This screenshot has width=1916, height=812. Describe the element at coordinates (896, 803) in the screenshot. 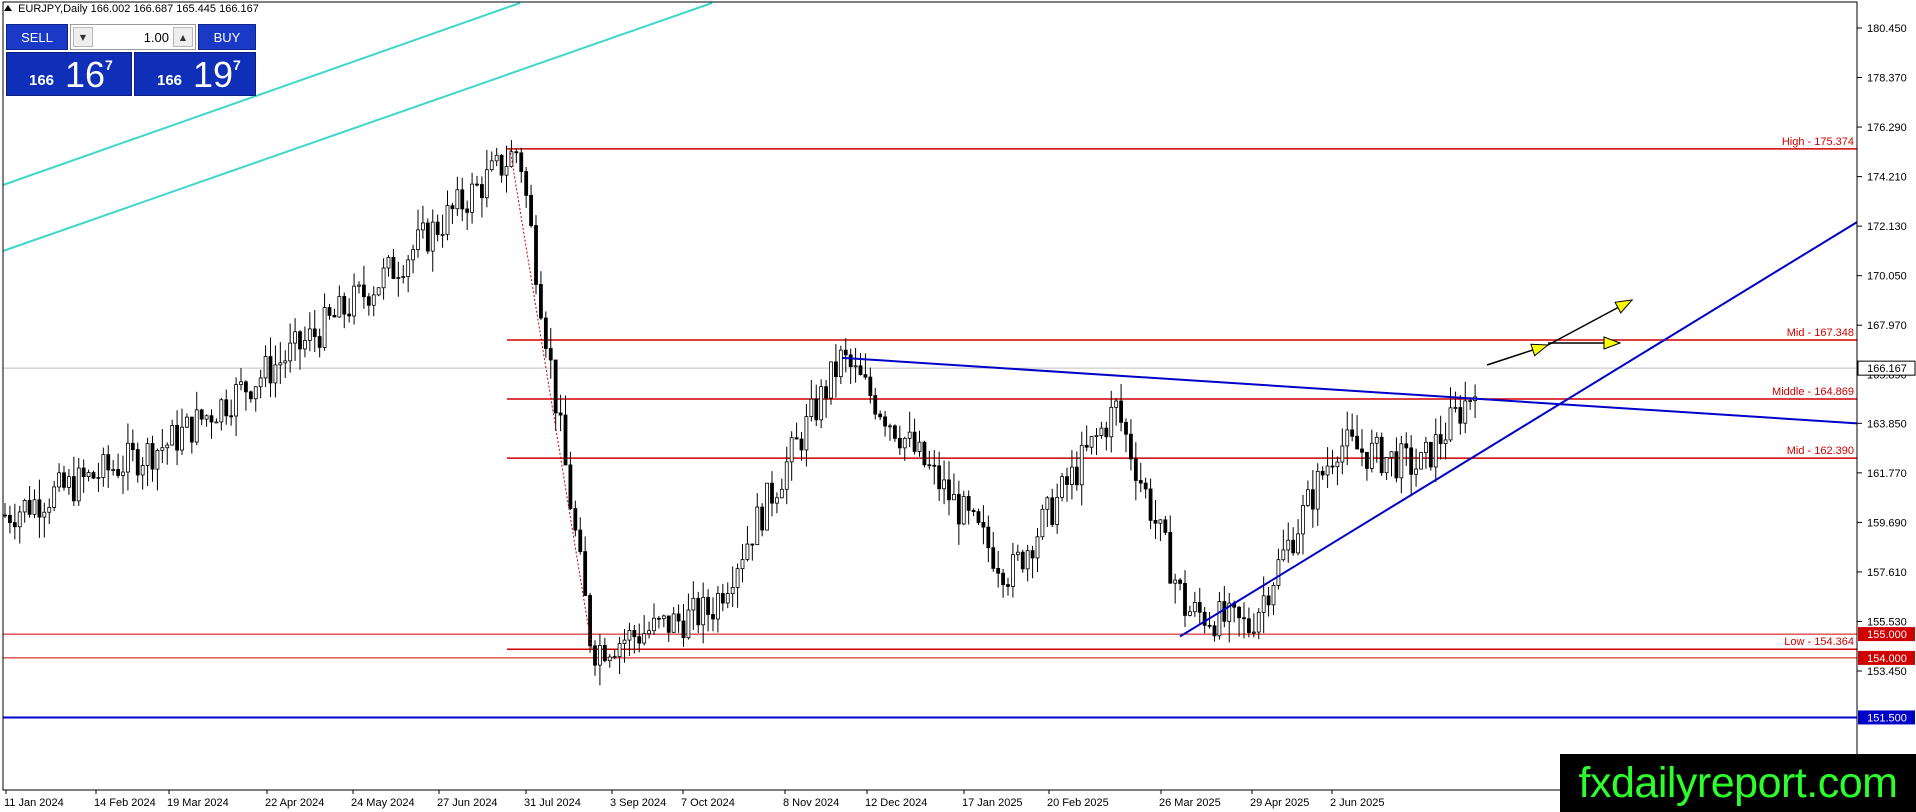

I see `x-tick-label: 12 Dec 2024` at that location.